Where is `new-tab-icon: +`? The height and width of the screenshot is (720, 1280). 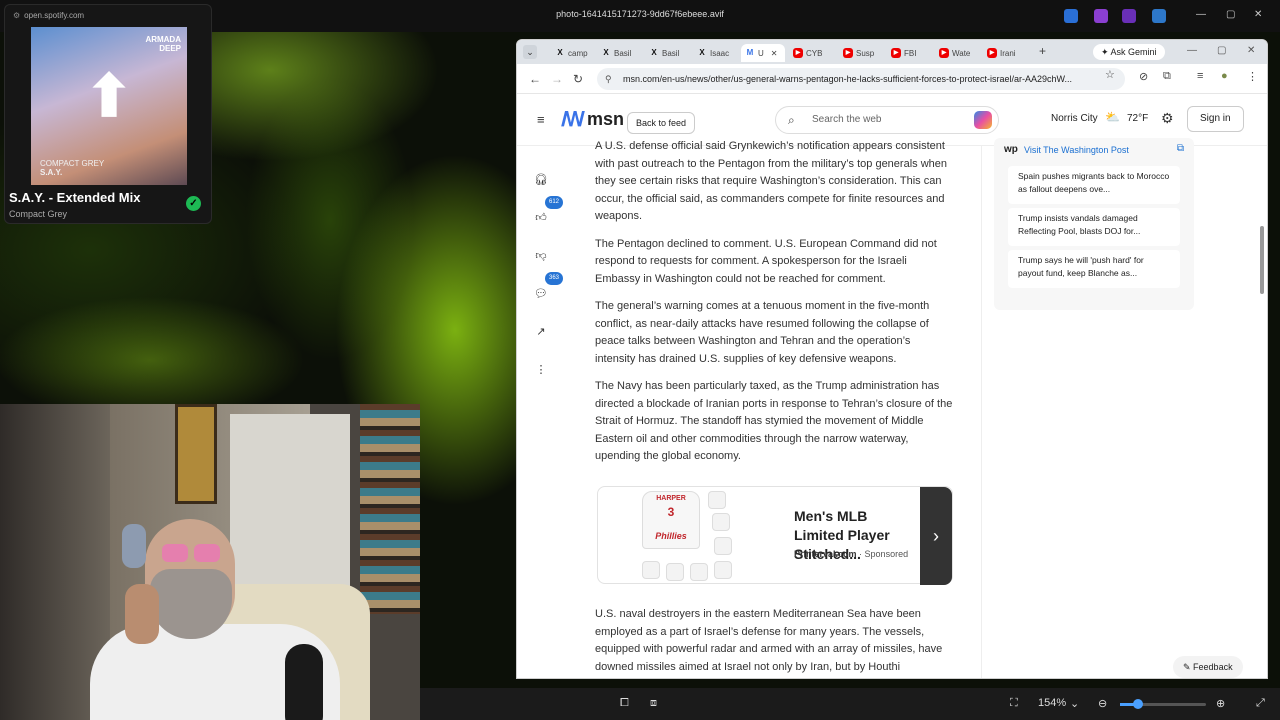
new-tab-icon: + is located at coordinates (1042, 51).